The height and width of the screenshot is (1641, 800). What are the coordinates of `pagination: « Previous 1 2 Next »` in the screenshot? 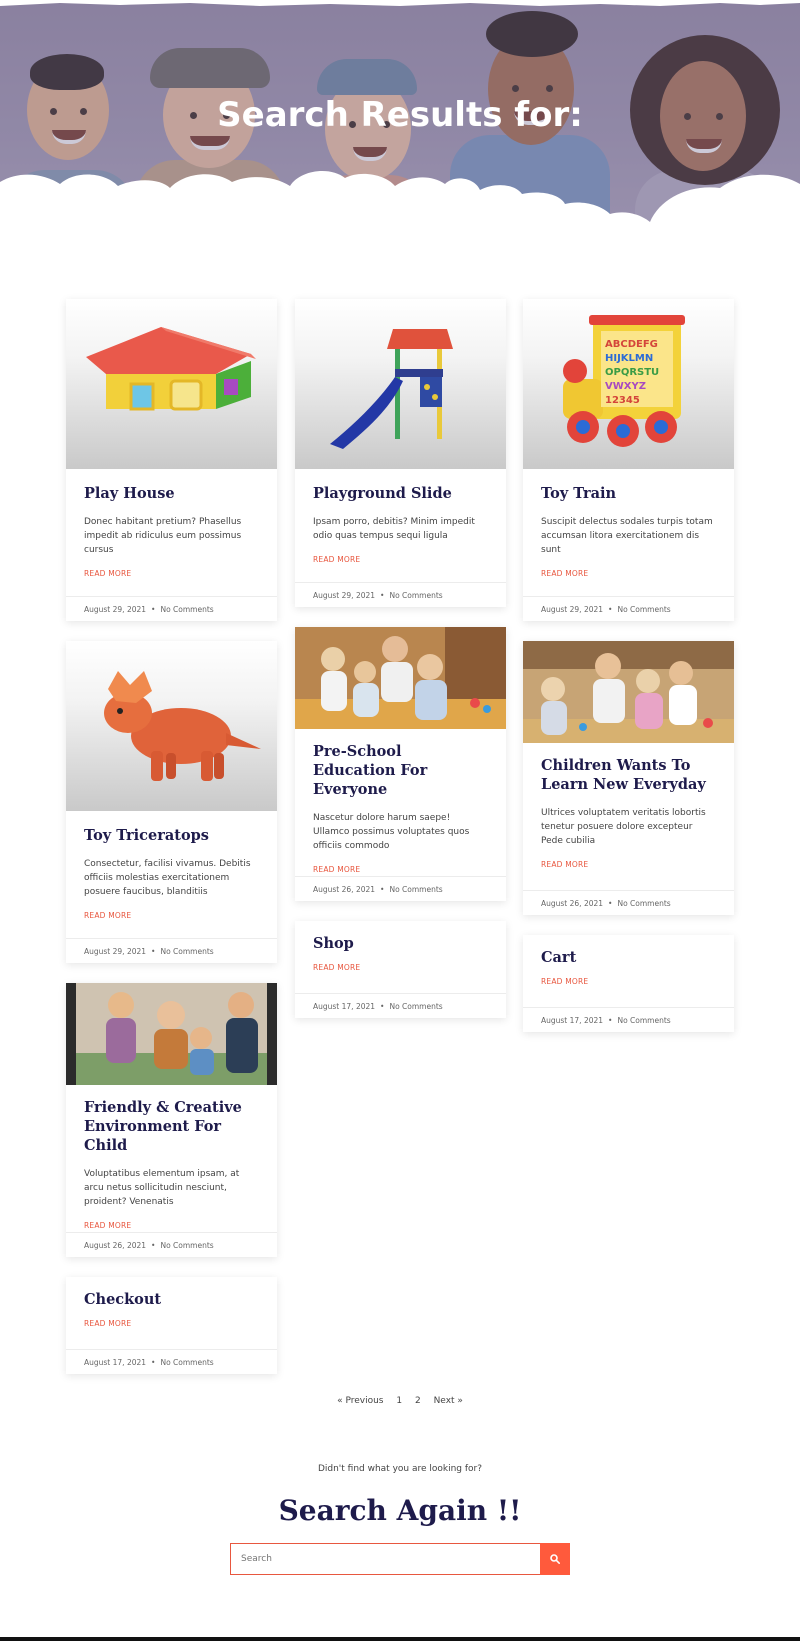 It's located at (400, 1401).